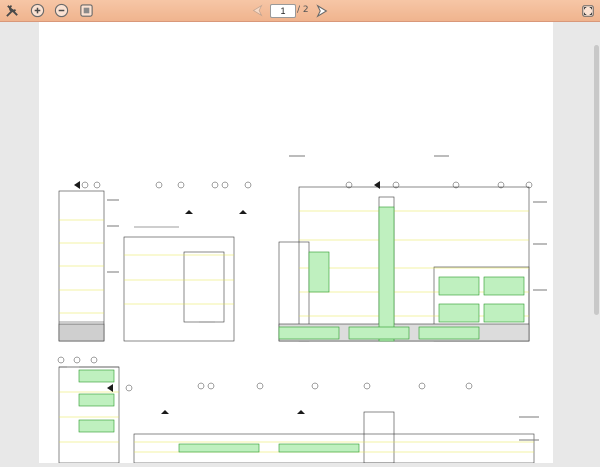  I want to click on previous-page-icon, so click(257, 10).